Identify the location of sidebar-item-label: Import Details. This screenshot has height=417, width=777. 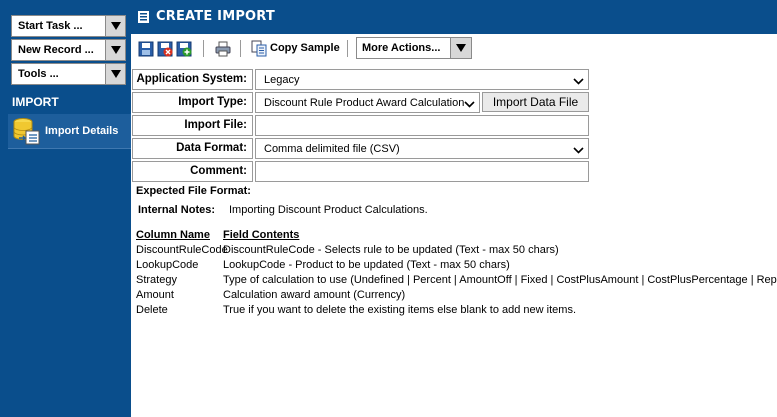
(82, 131).